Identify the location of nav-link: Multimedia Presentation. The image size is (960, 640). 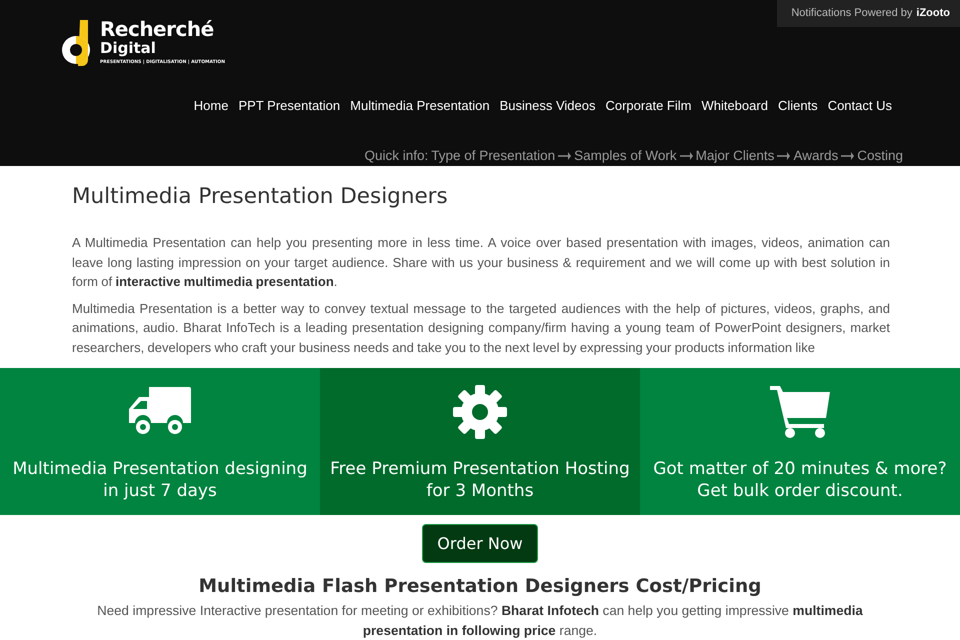
(420, 105).